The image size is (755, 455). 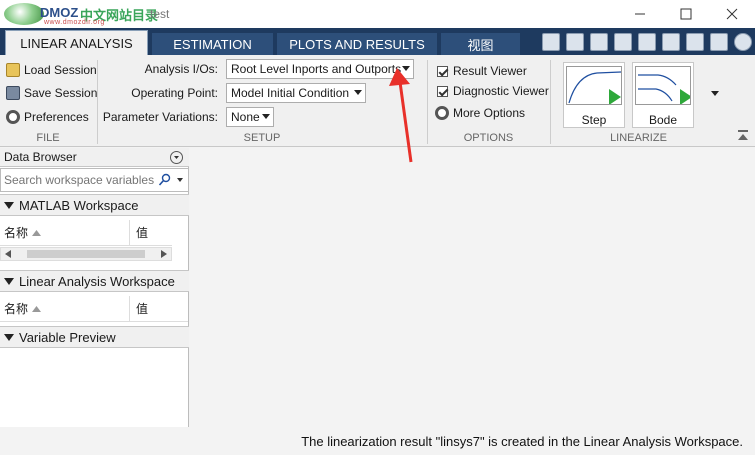 What do you see at coordinates (663, 120) in the screenshot?
I see `bode-label: Bode` at bounding box center [663, 120].